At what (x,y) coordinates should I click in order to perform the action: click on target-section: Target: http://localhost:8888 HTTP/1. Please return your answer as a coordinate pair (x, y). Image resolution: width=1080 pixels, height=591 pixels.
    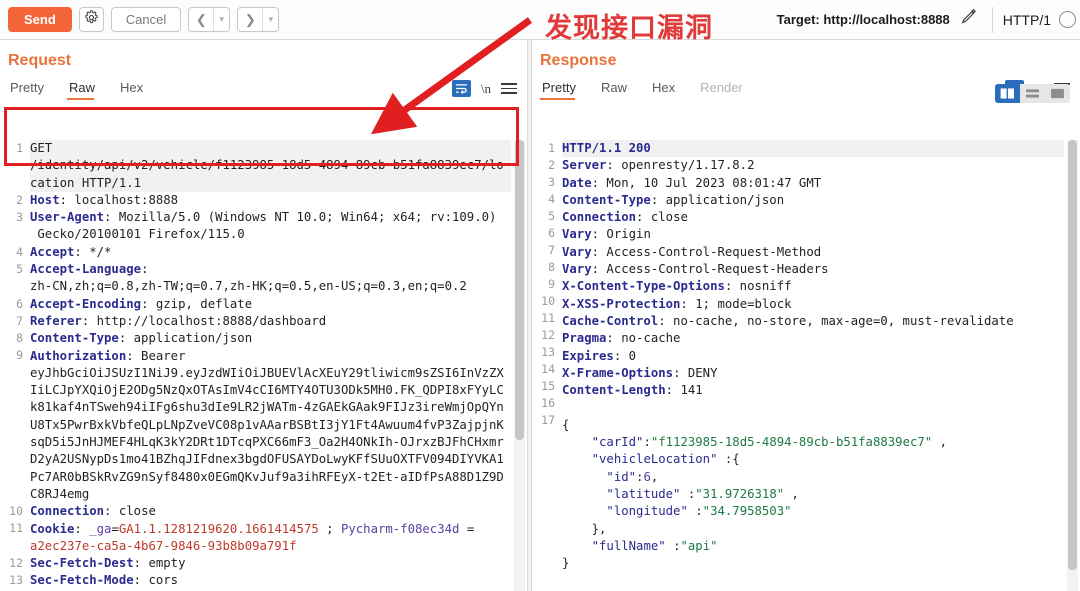
    Looking at the image, I should click on (928, 20).